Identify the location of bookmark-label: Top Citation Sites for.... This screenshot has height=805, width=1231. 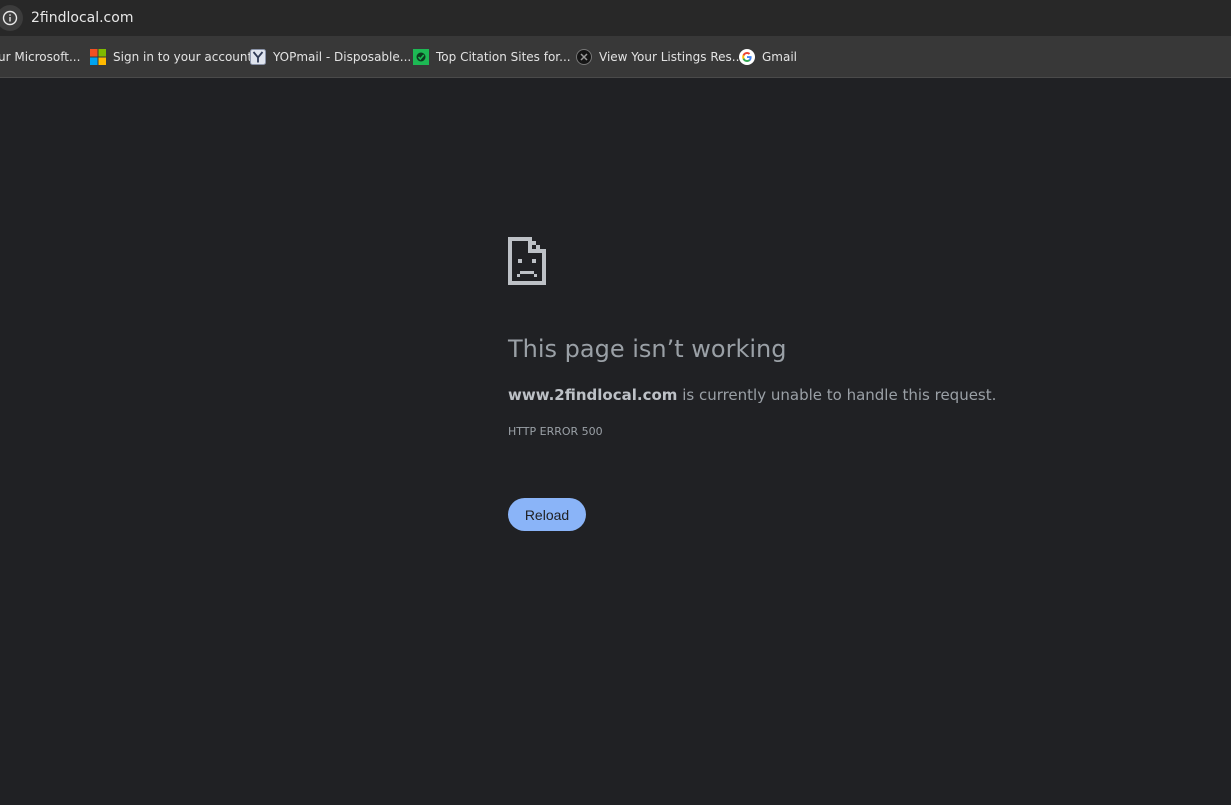
(503, 57).